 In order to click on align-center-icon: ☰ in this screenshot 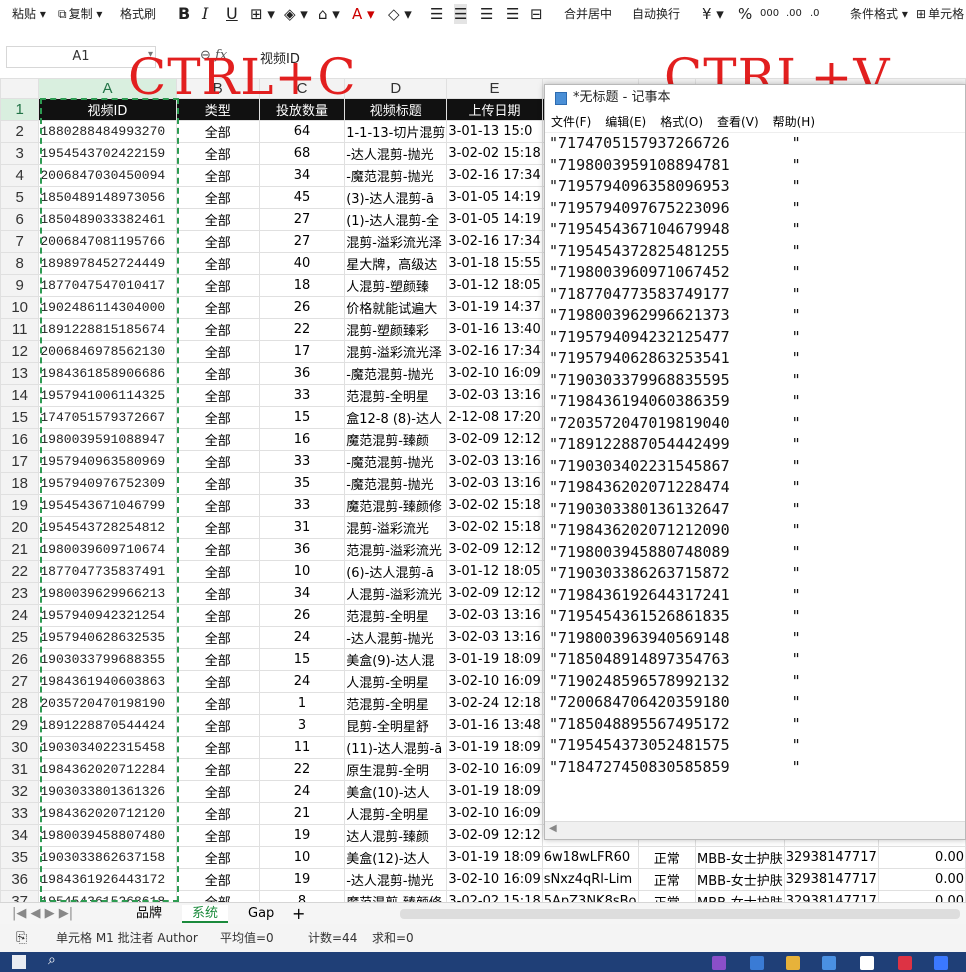, I will do `click(461, 14)`.